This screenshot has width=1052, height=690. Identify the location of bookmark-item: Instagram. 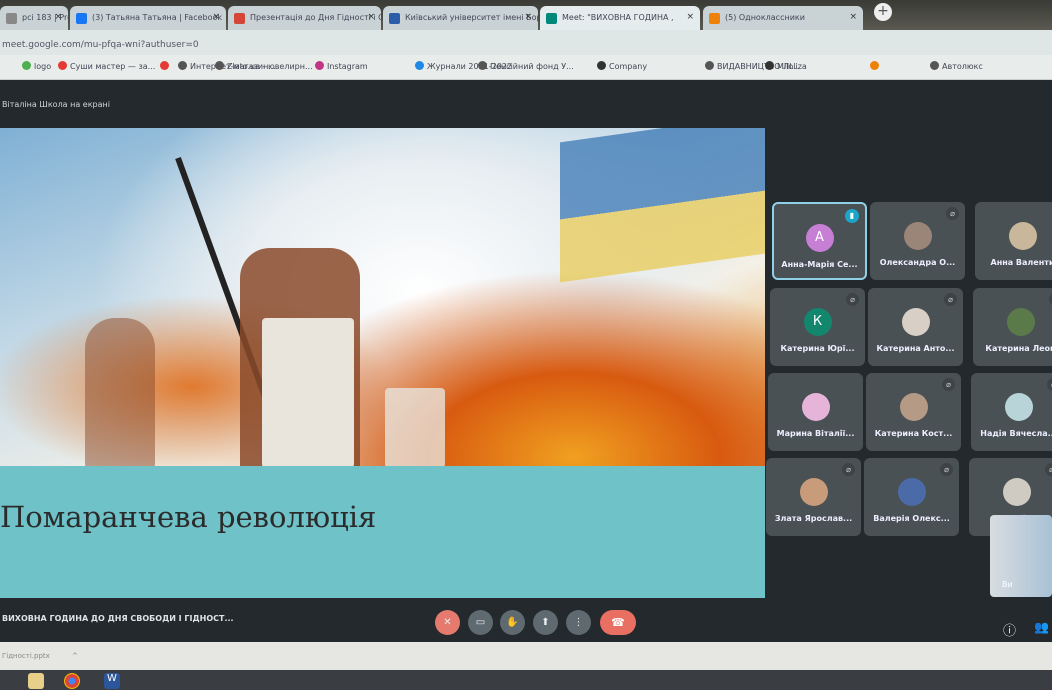
(341, 66).